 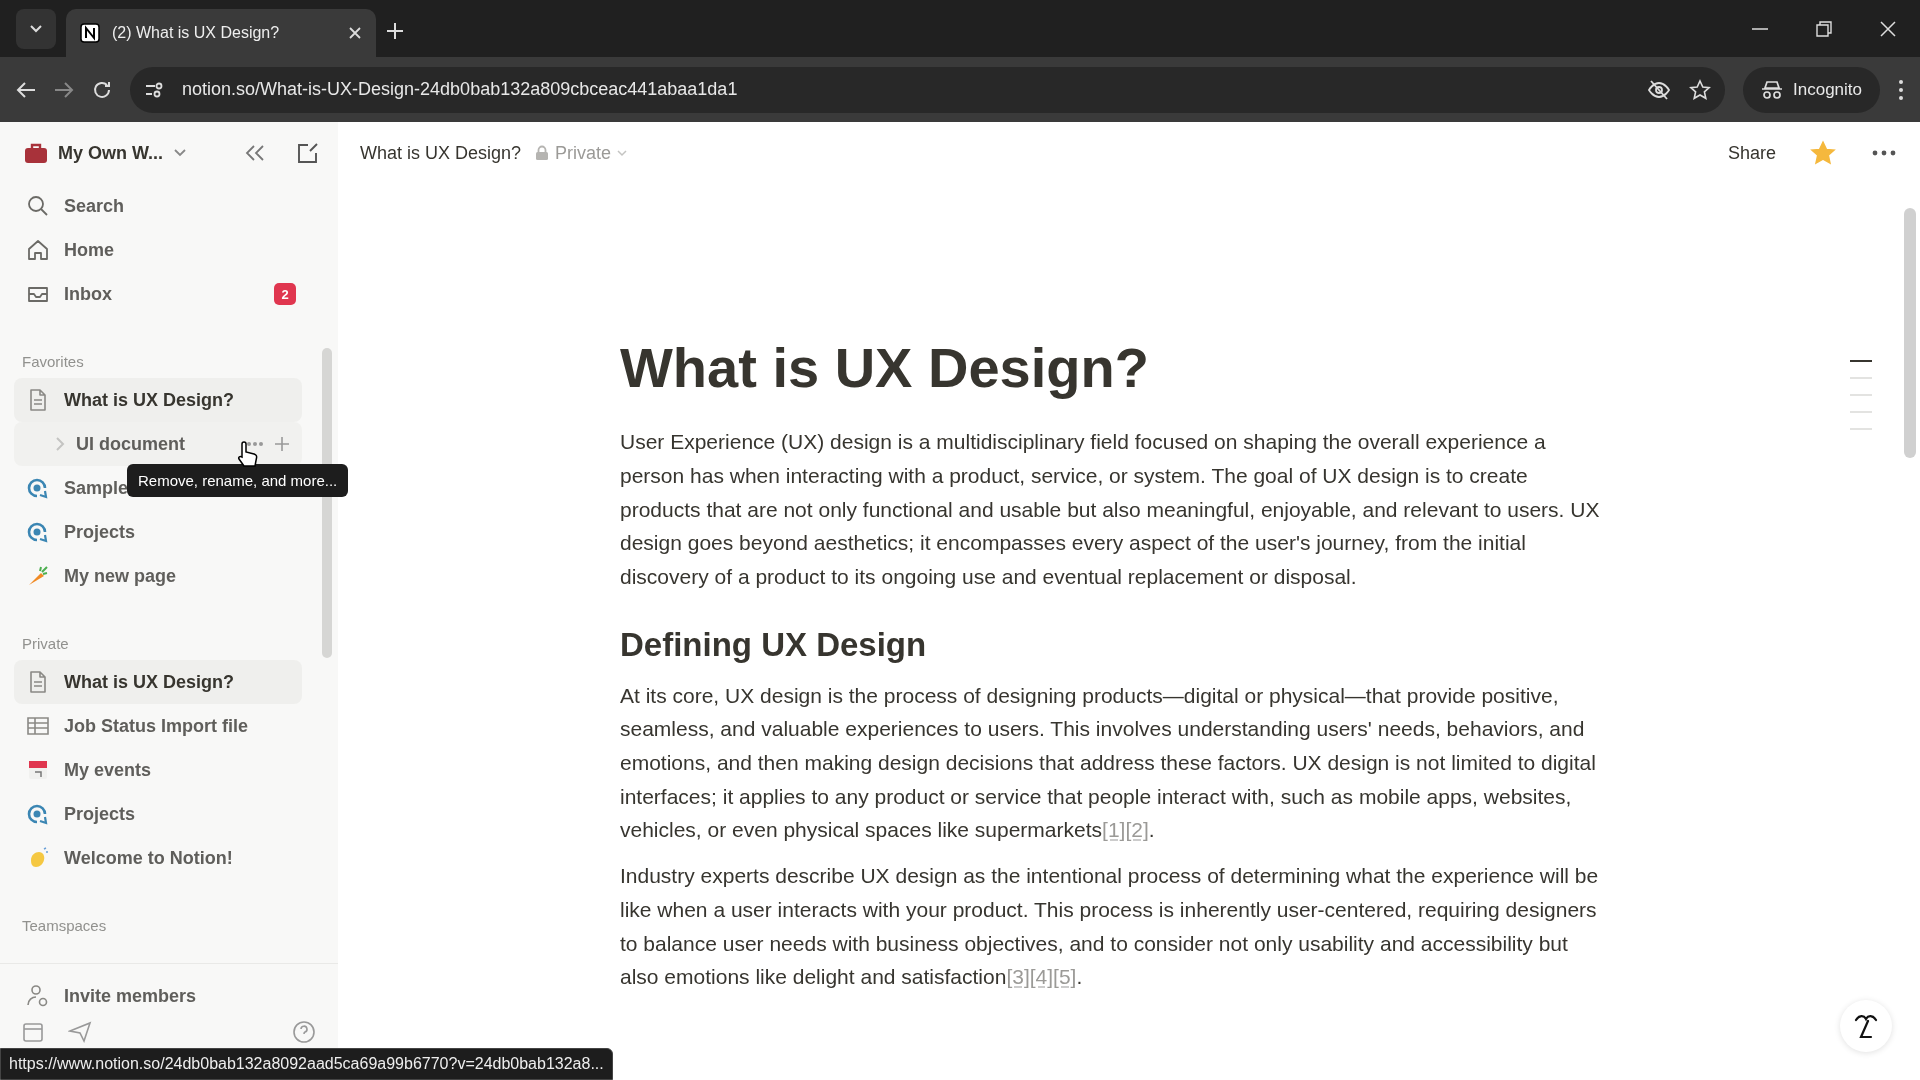 What do you see at coordinates (64, 925) in the screenshot?
I see `section-header: Teamspaces` at bounding box center [64, 925].